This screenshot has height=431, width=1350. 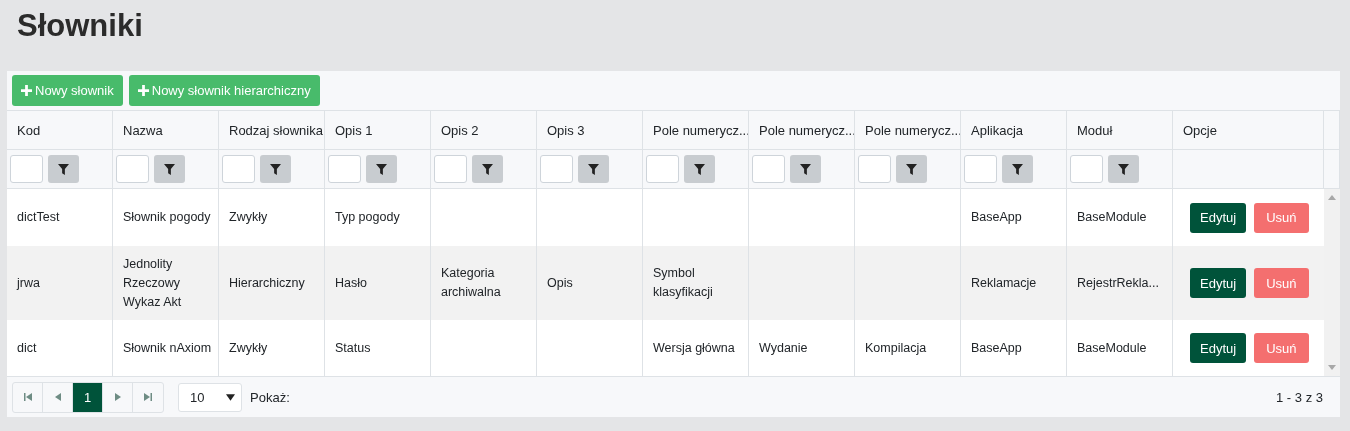 I want to click on column-header: Opis 2, so click(x=484, y=130).